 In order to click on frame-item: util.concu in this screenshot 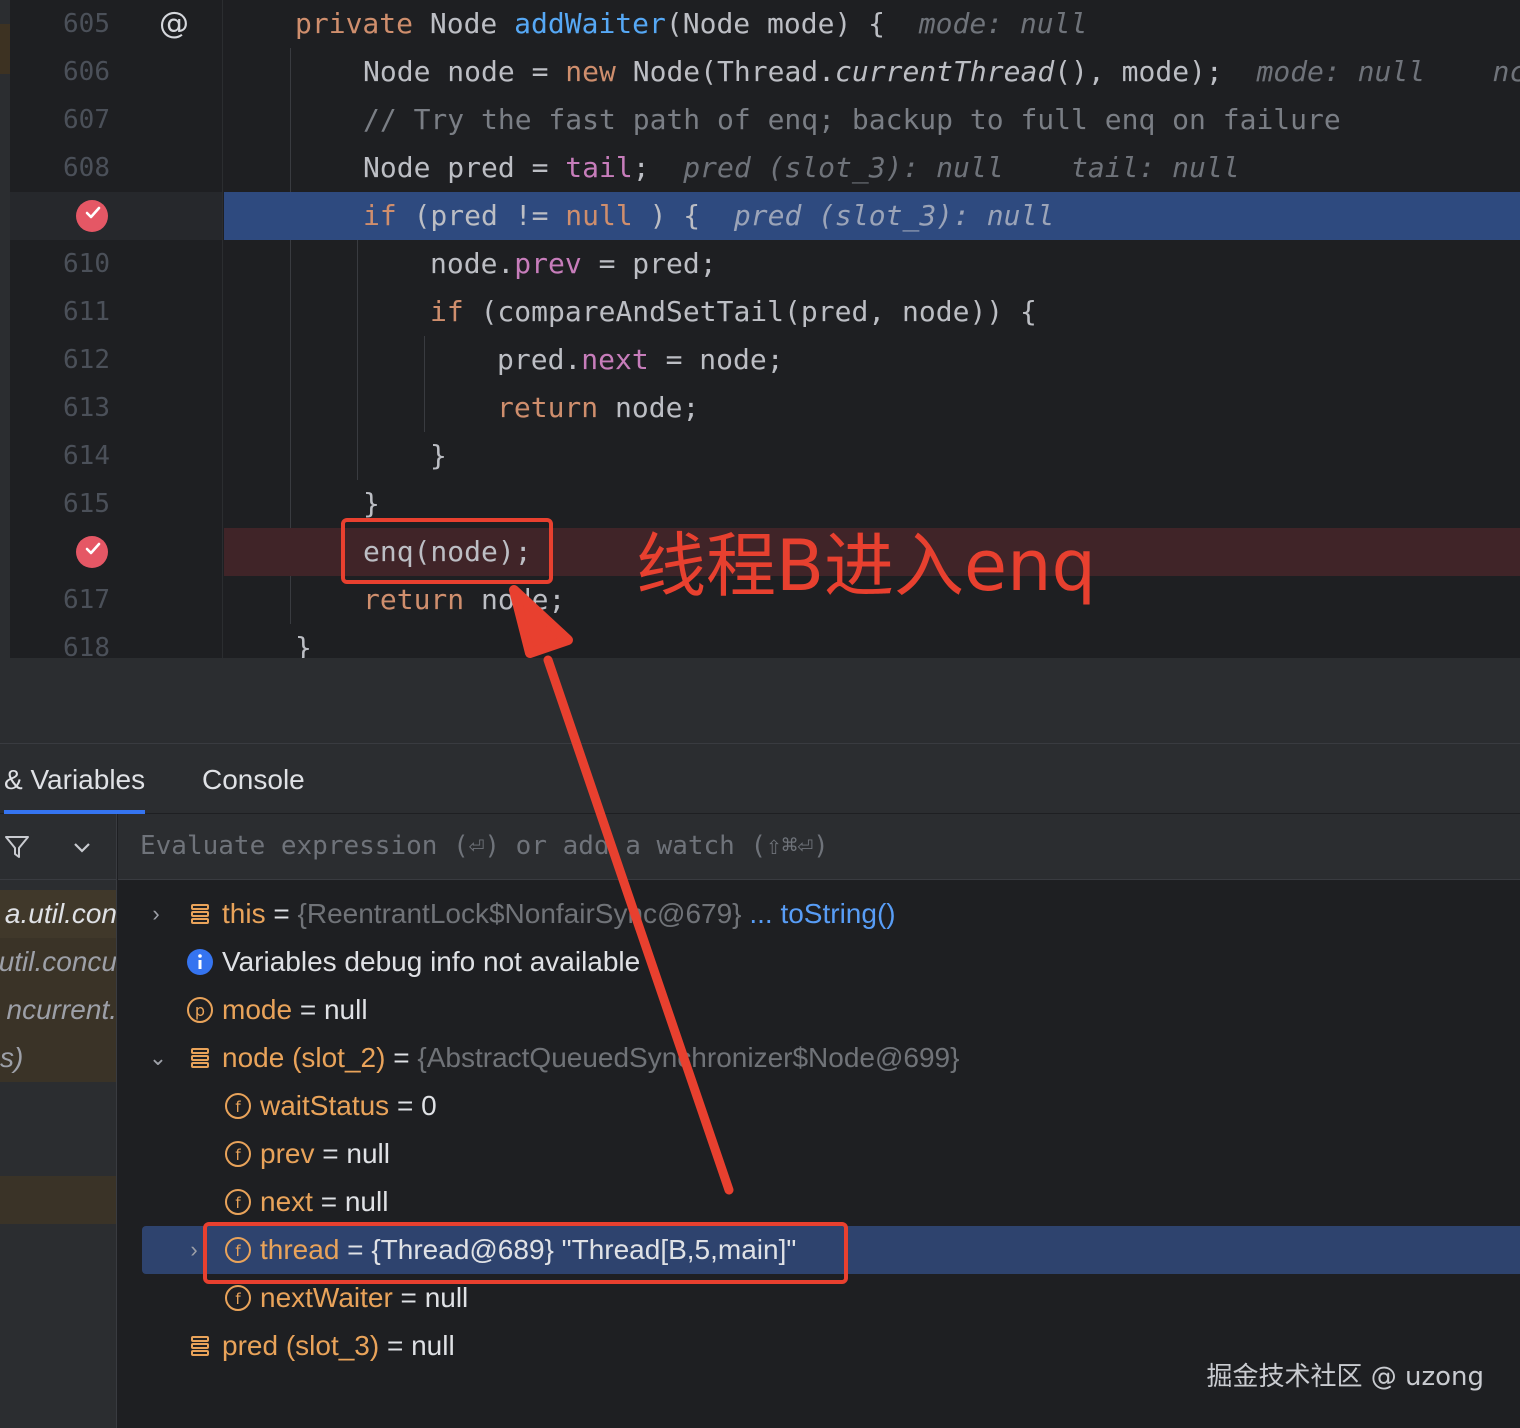, I will do `click(58, 962)`.